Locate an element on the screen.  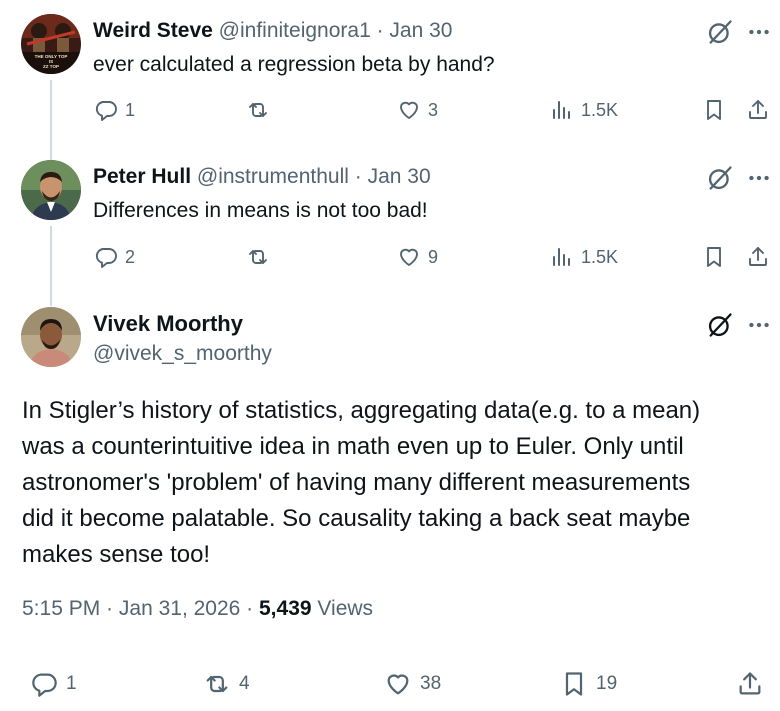
author-name: Peter Hull is located at coordinates (142, 176).